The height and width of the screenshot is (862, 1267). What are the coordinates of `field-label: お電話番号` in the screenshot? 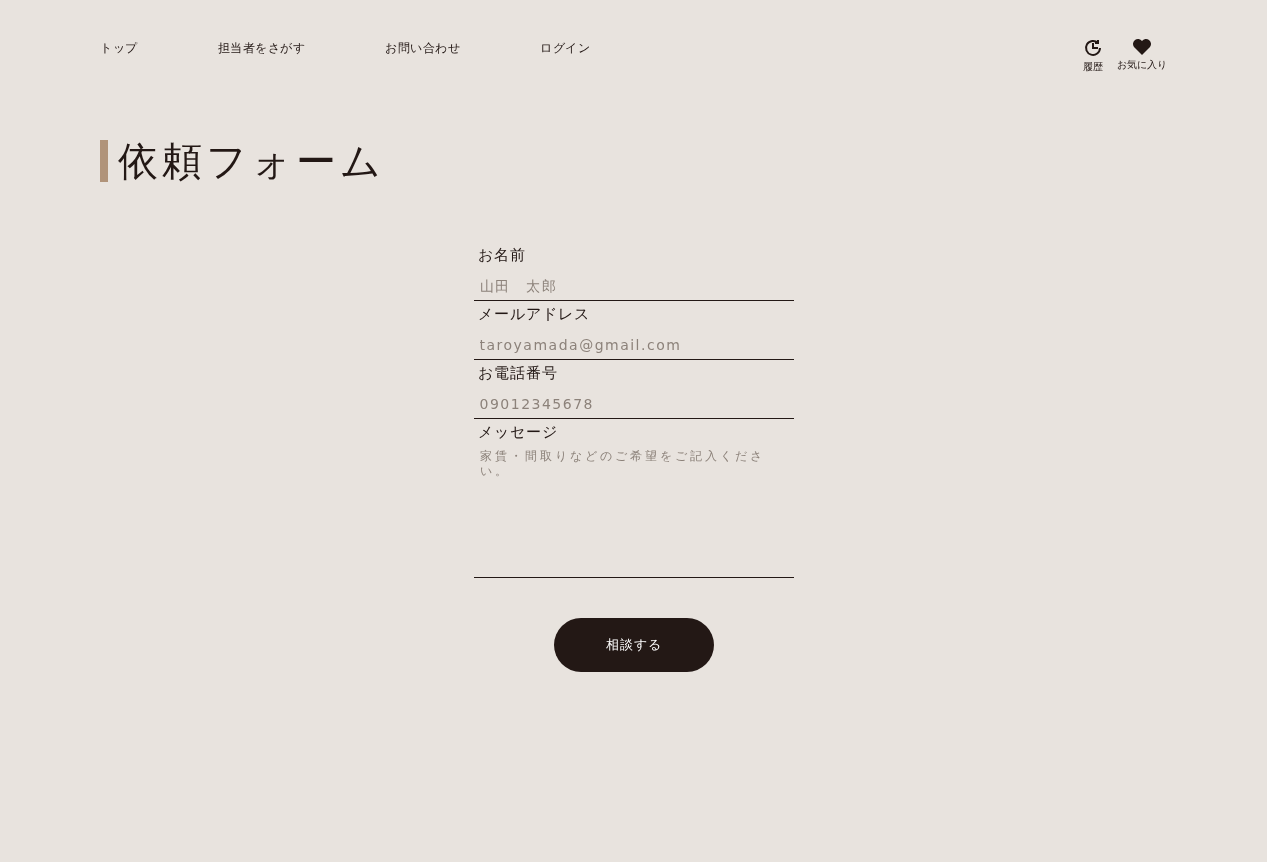 It's located at (517, 373).